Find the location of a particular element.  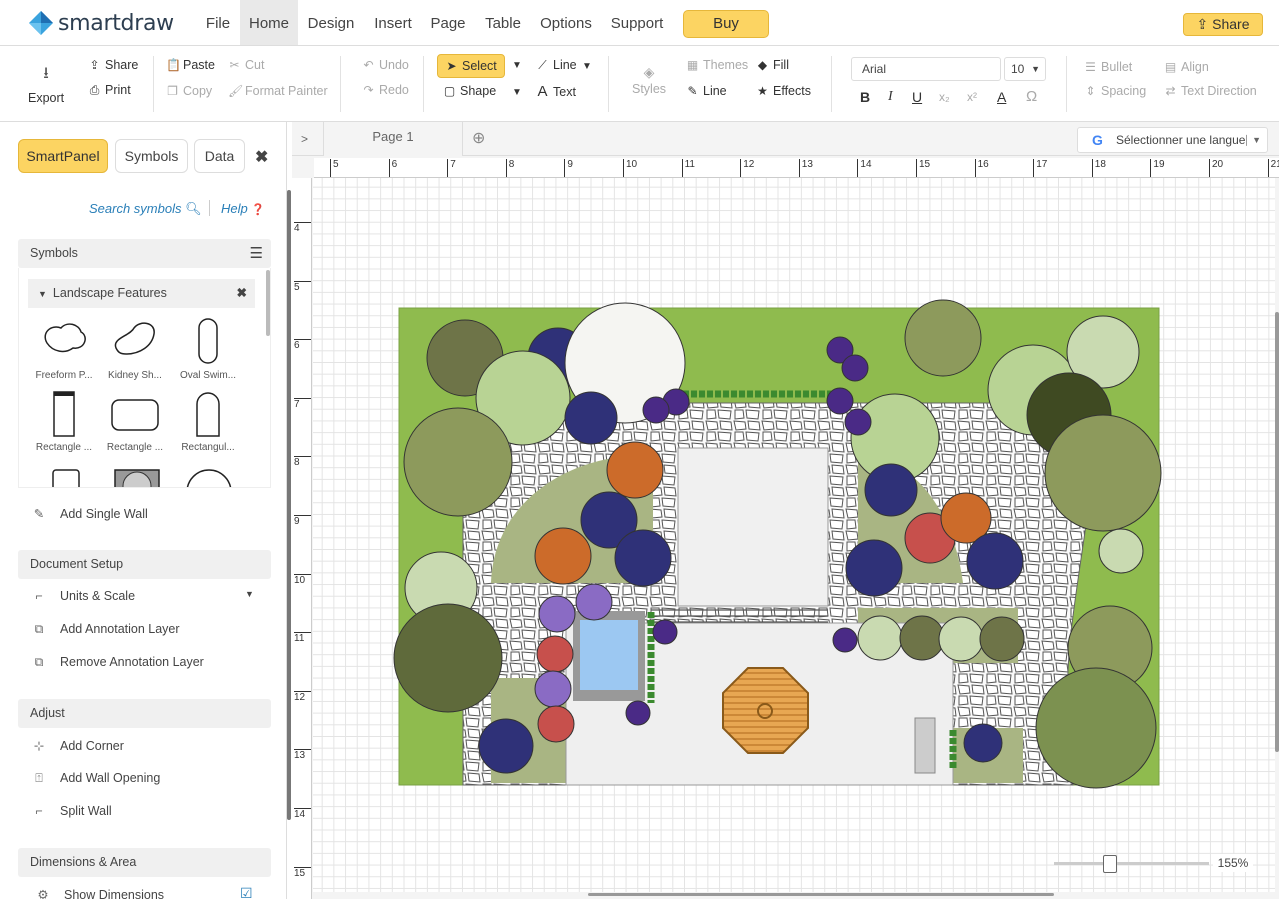

line-style-button: ✎ Line is located at coordinates (706, 91).